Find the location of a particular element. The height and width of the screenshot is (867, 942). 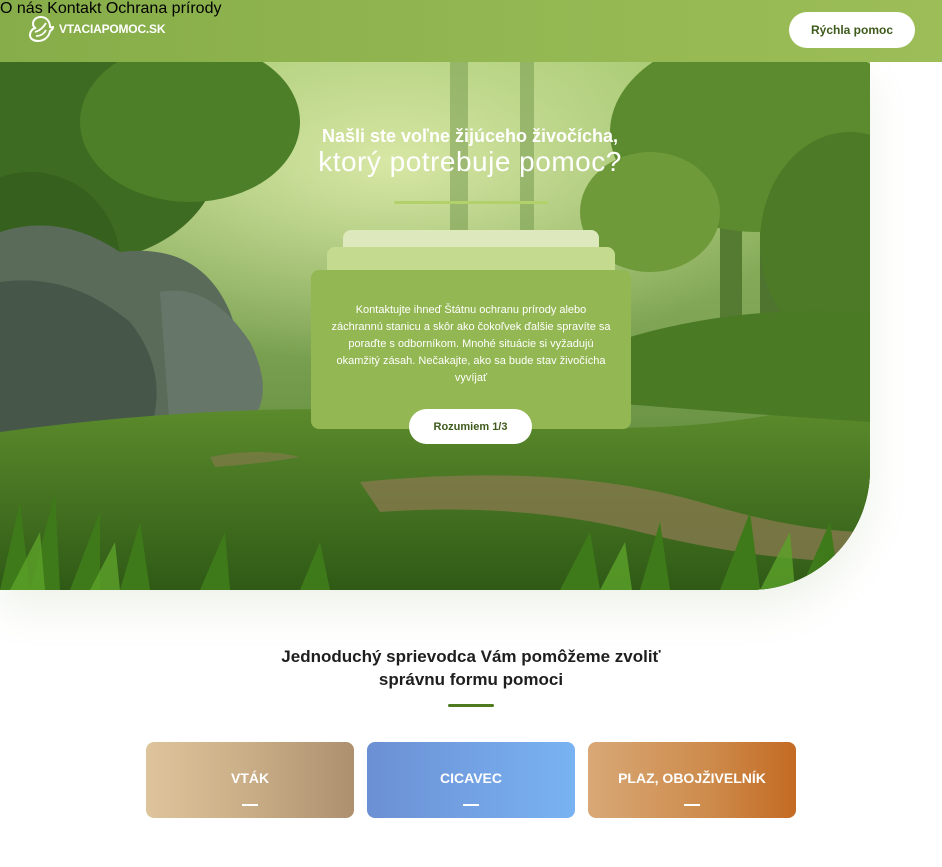

understand-button: Rozumiem 1/3 is located at coordinates (470, 426).